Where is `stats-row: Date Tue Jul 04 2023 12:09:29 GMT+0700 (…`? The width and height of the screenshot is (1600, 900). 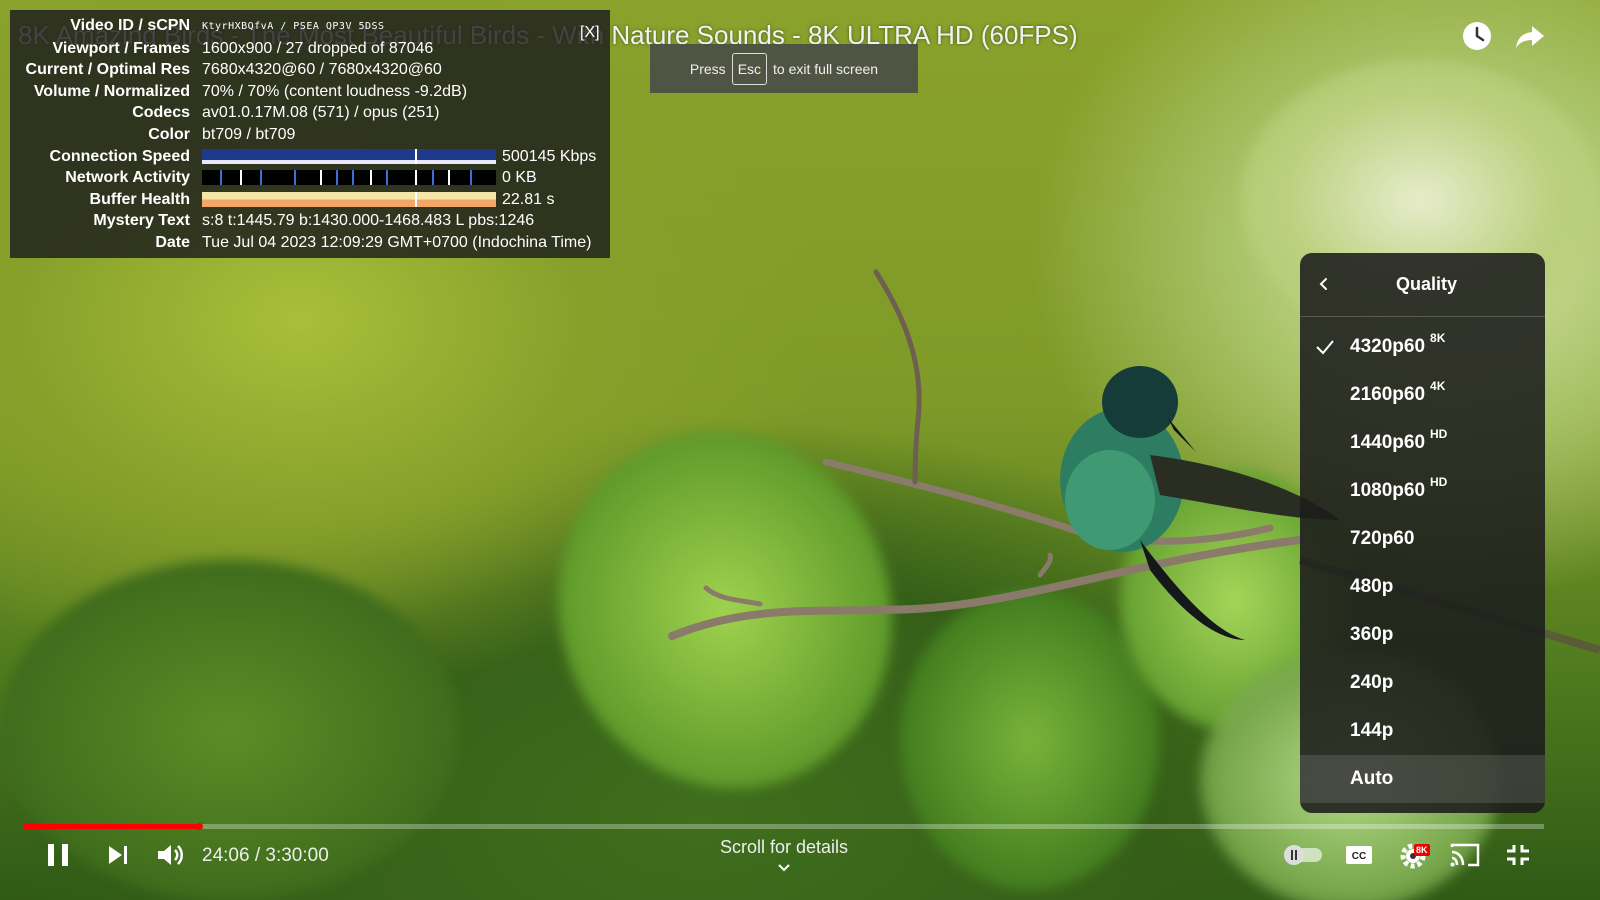
stats-row: Date Tue Jul 04 2023 12:09:29 GMT+0700 (… is located at coordinates (306, 243).